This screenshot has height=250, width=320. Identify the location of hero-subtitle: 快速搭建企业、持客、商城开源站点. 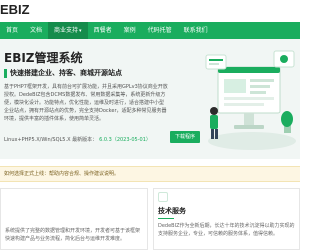
(66, 73).